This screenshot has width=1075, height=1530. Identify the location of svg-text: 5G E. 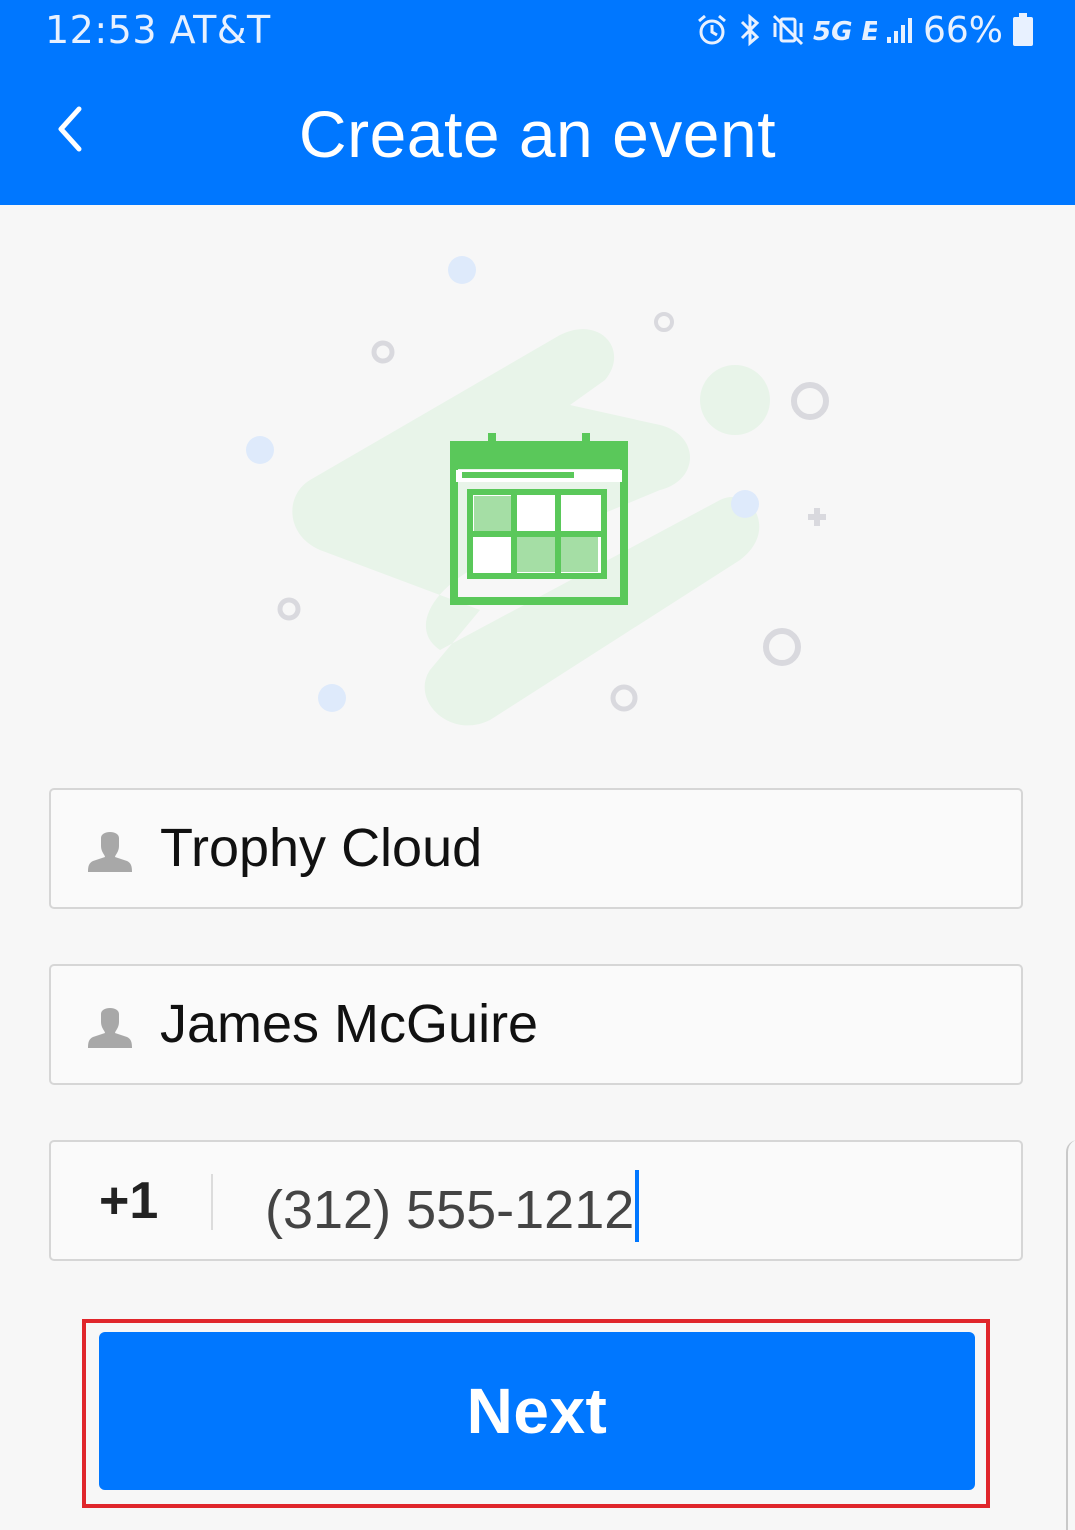
(845, 32).